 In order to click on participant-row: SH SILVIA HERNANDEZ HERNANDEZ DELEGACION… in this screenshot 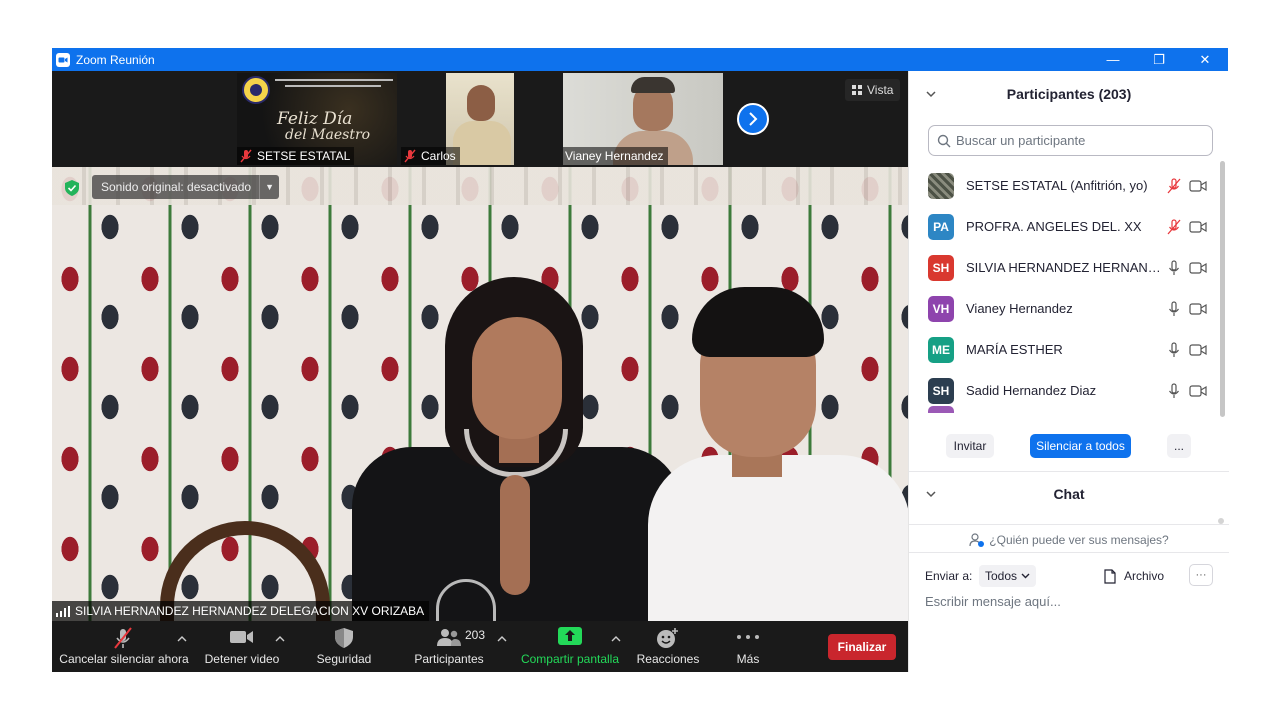, I will do `click(1064, 267)`.